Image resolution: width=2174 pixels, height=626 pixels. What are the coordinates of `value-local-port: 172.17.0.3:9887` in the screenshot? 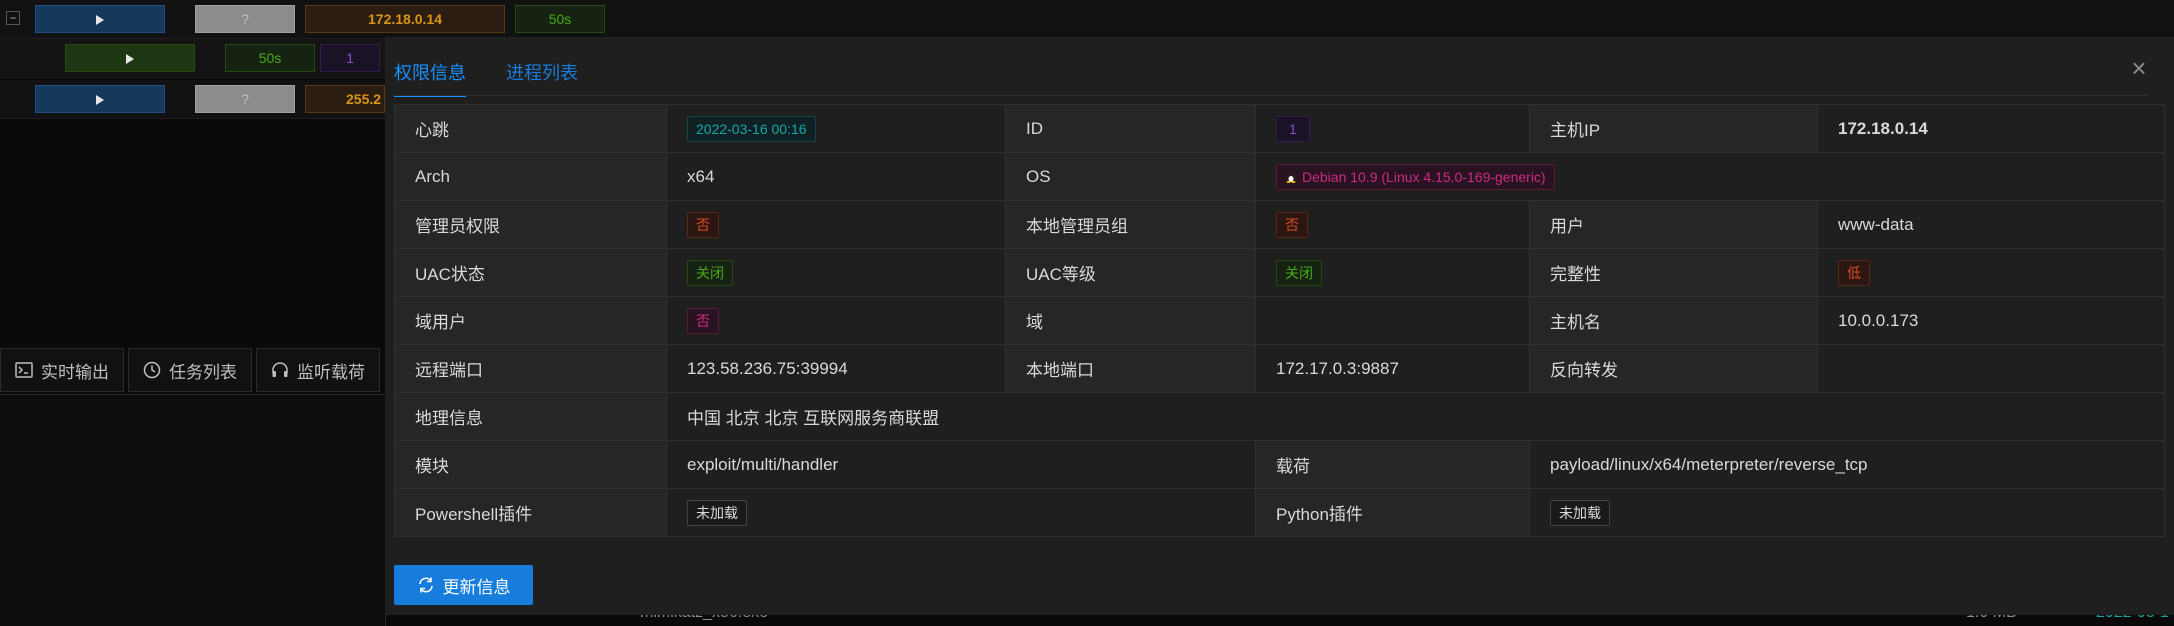 It's located at (1392, 368).